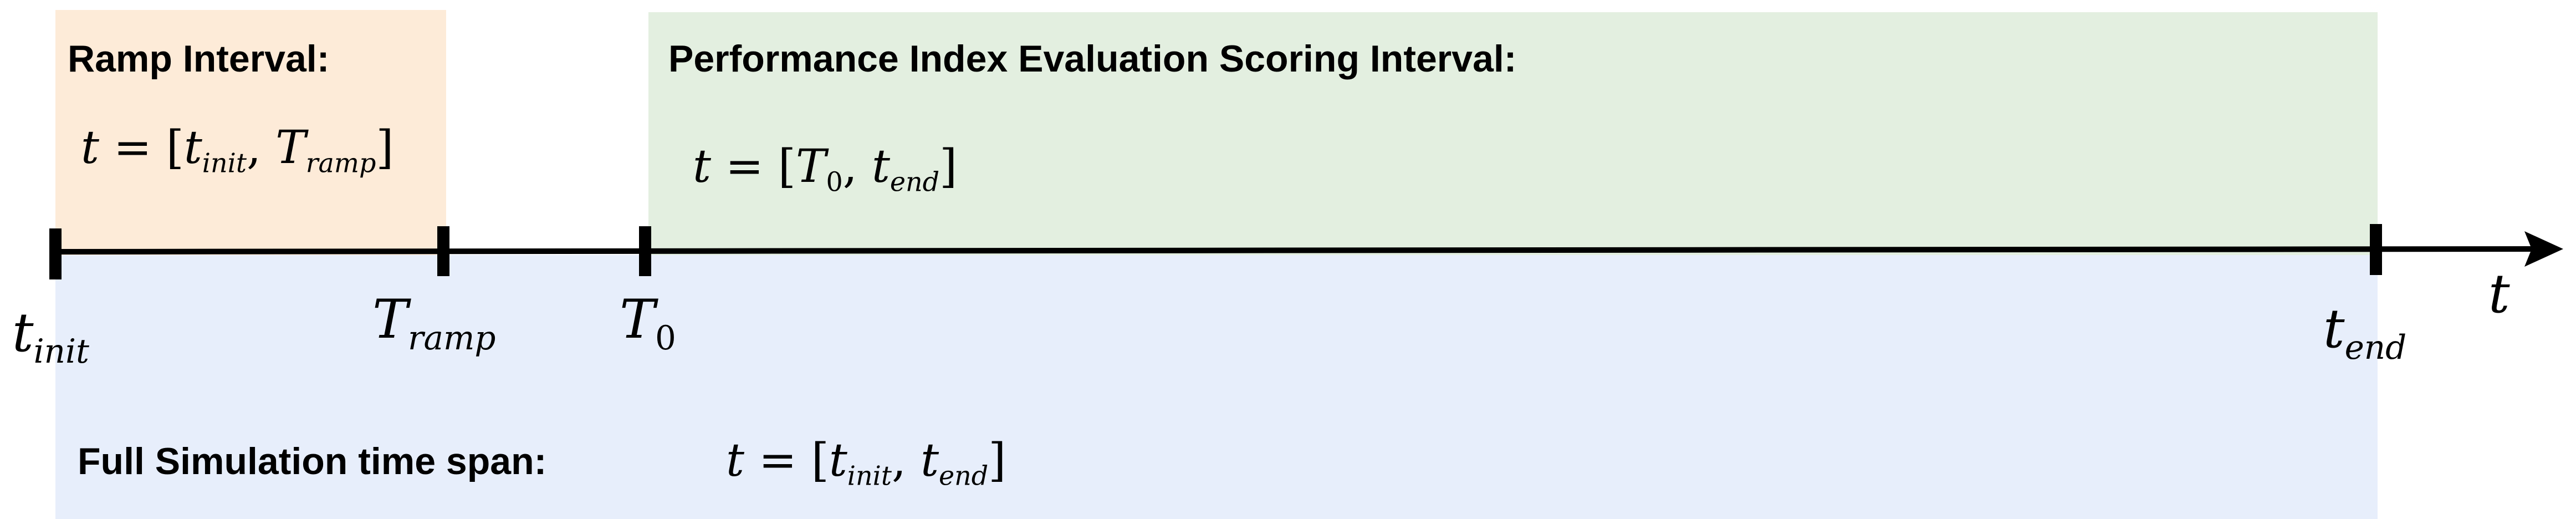  I want to click on tick-mark-t-ramp, so click(443, 251).